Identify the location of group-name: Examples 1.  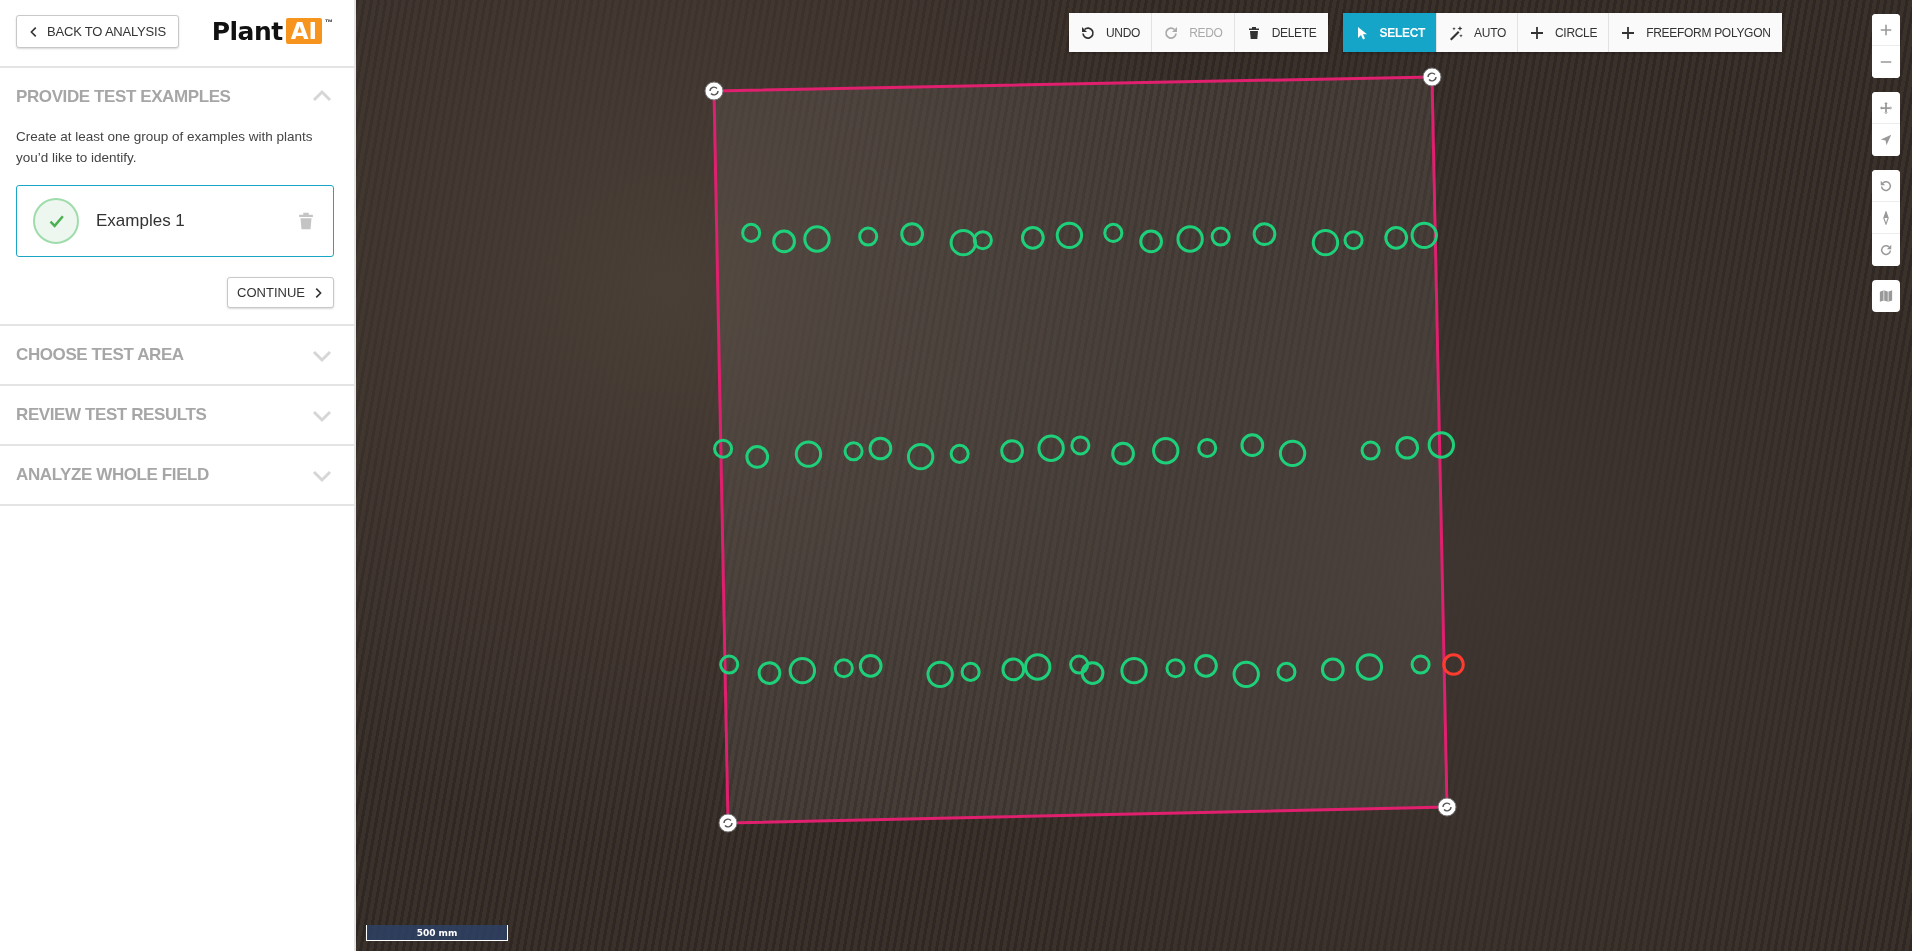
(141, 221).